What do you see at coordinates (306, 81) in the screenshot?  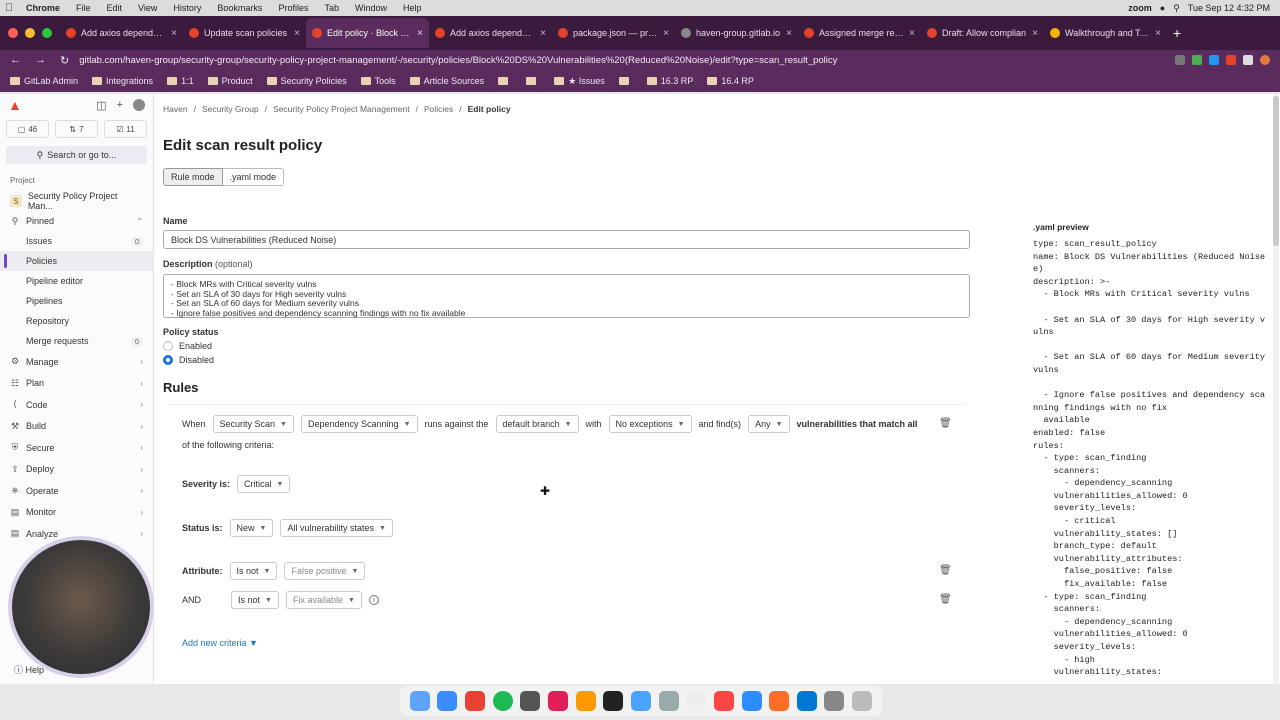 I see `bookmark-item: Security Policies` at bounding box center [306, 81].